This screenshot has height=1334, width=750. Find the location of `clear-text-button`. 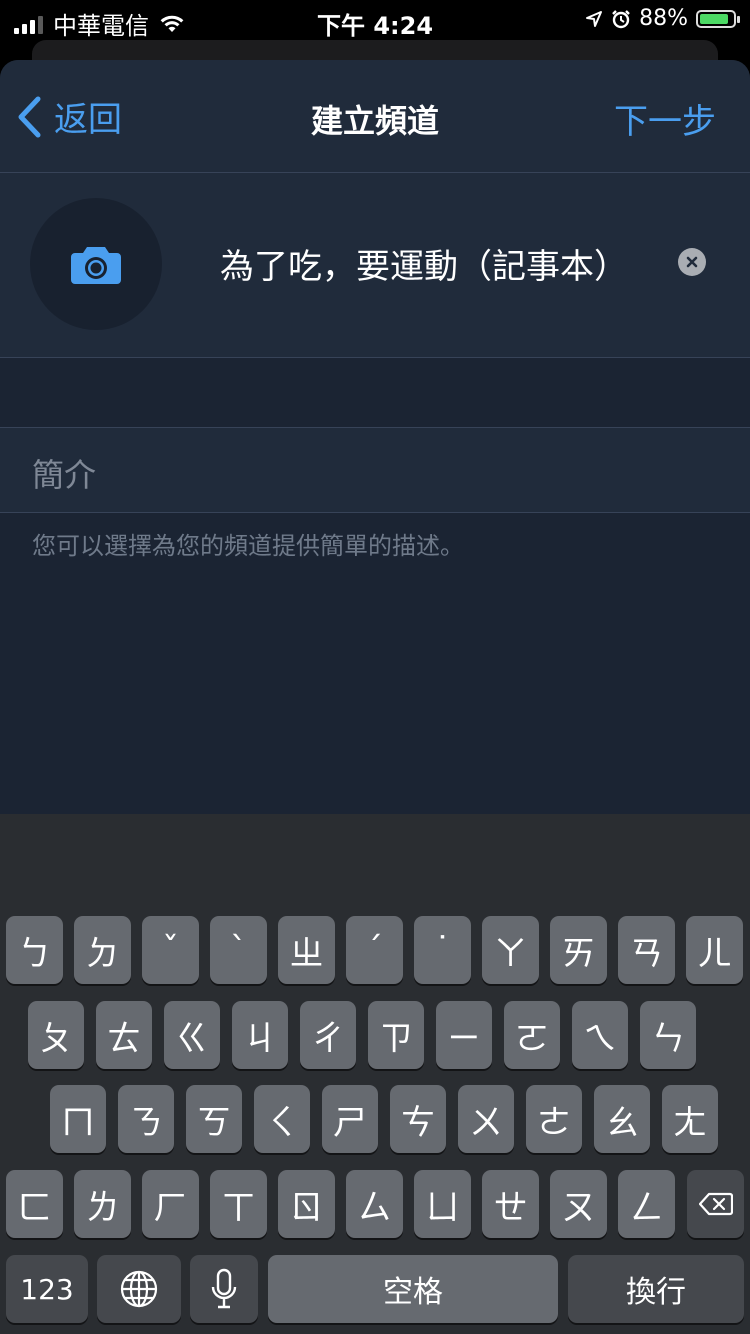

clear-text-button is located at coordinates (692, 262).